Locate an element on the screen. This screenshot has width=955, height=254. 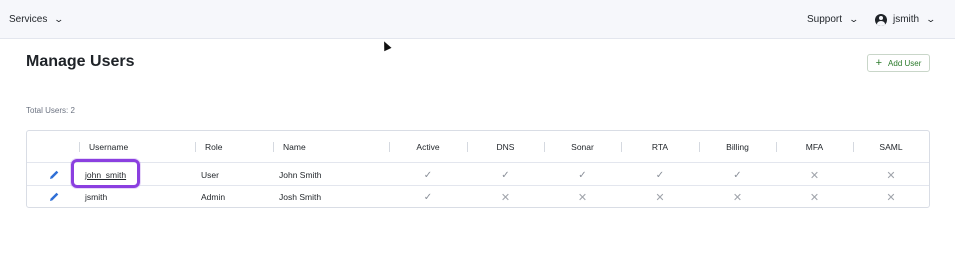
column-header-rta: RTA is located at coordinates (660, 147).